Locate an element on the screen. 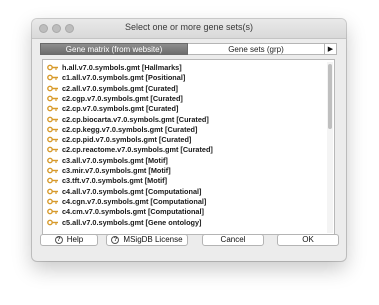 This screenshot has width=379, height=305. list-item: c2.cp.v7.0.symbols.gmt [Curated] is located at coordinates (112, 108).